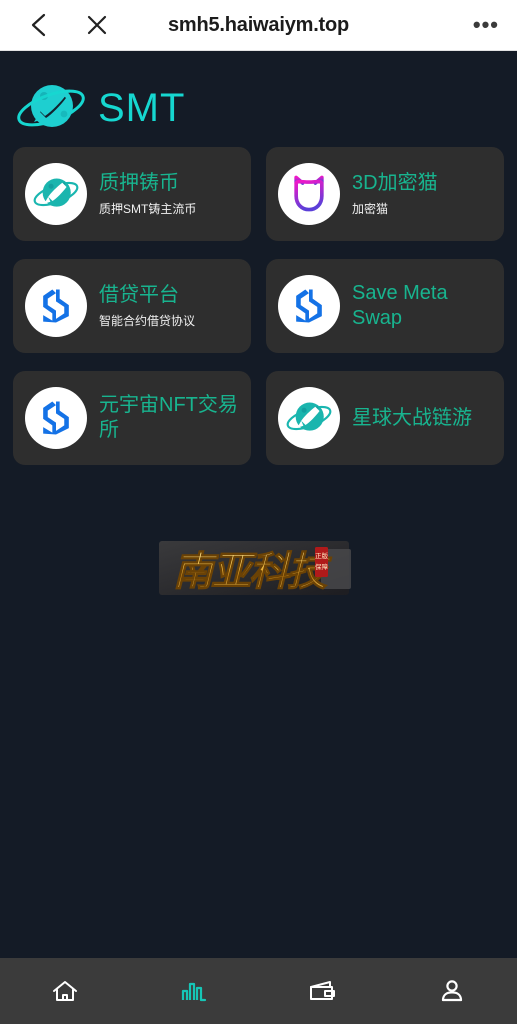 This screenshot has width=517, height=1024. Describe the element at coordinates (322, 566) in the screenshot. I see `svg-text: 保障` at that location.